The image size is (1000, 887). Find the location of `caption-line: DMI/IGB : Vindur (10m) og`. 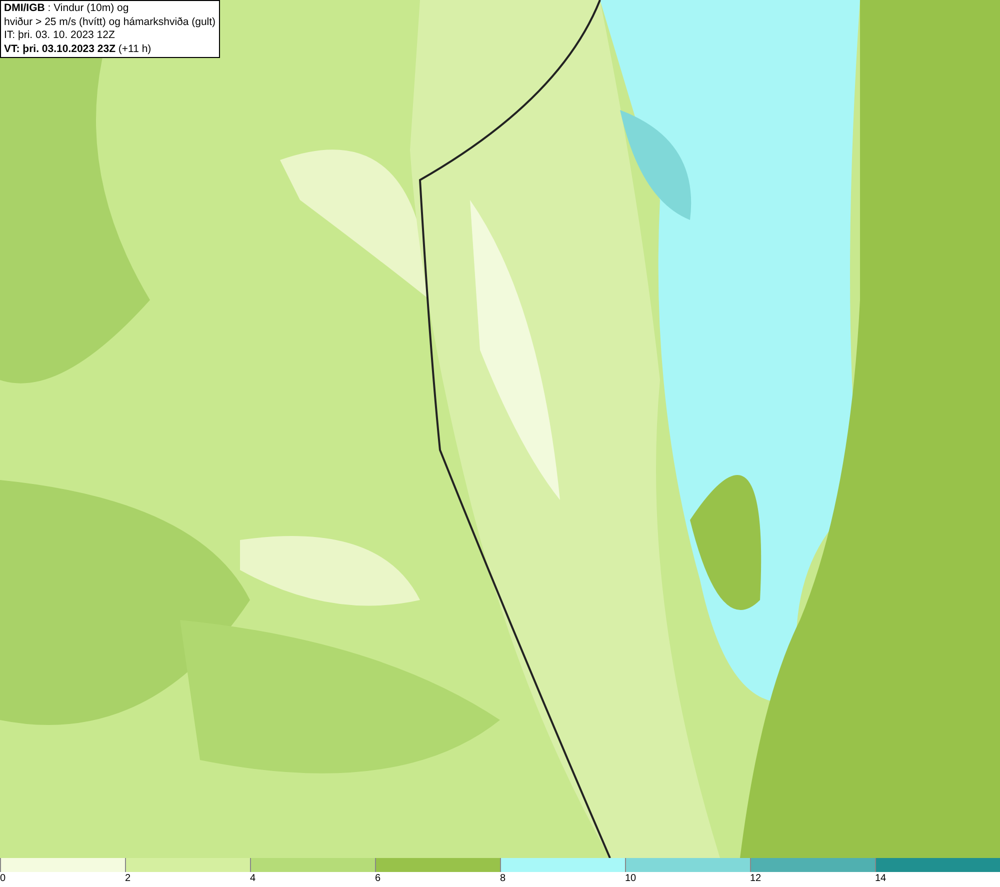

caption-line: DMI/IGB : Vindur (10m) og is located at coordinates (67, 9).